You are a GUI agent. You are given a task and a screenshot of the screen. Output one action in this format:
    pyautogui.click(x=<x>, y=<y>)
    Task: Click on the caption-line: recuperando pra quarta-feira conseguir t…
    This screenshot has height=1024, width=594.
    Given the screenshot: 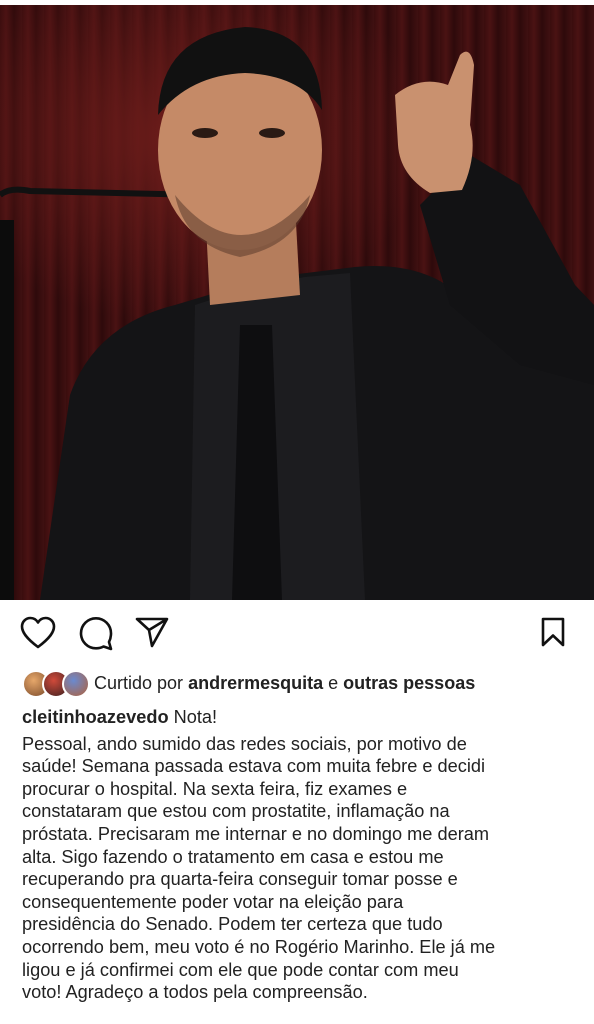 What is the action you would take?
    pyautogui.click(x=240, y=879)
    